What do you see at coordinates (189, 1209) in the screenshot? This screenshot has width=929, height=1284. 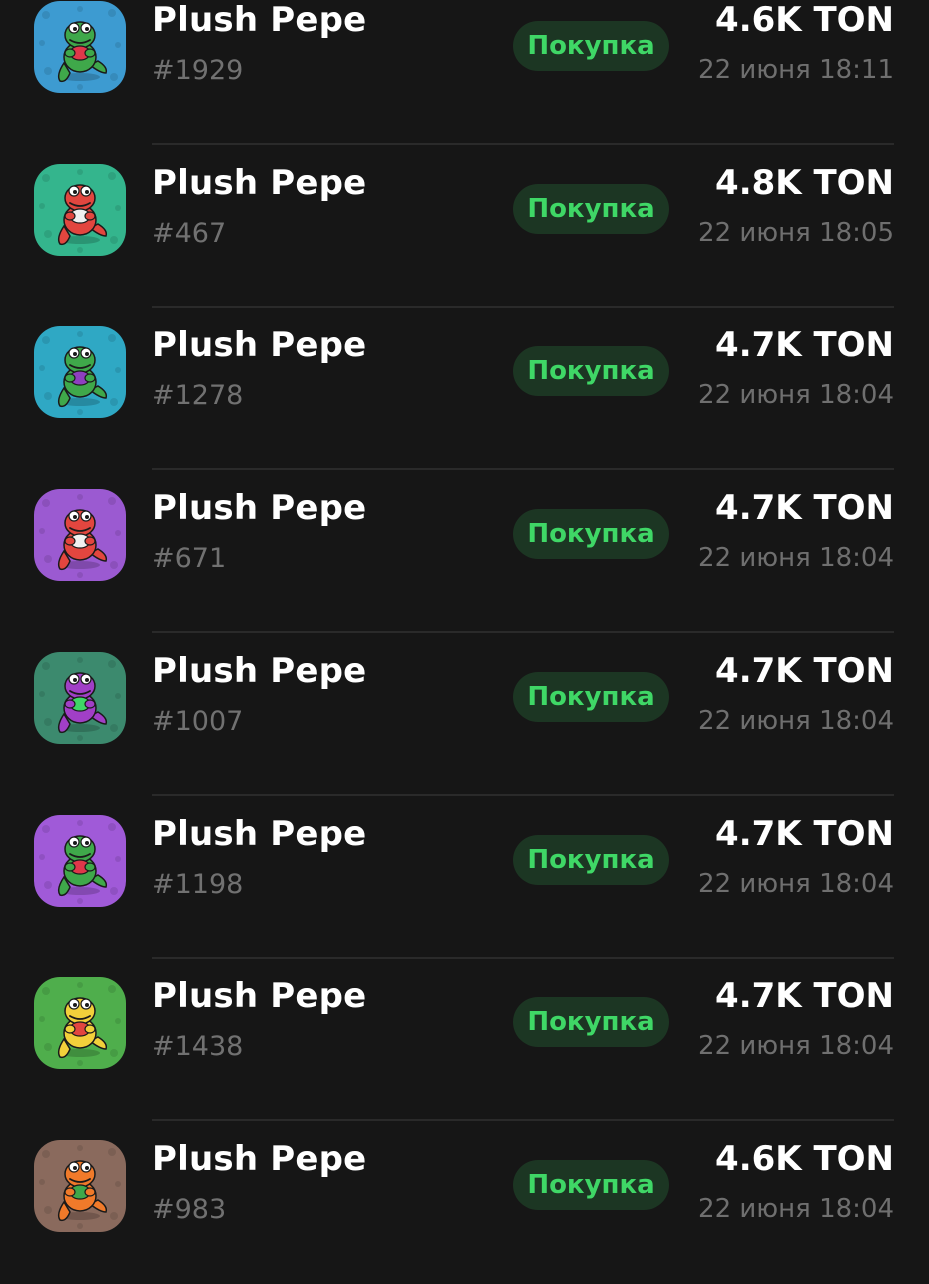 I see `item-number: #983` at bounding box center [189, 1209].